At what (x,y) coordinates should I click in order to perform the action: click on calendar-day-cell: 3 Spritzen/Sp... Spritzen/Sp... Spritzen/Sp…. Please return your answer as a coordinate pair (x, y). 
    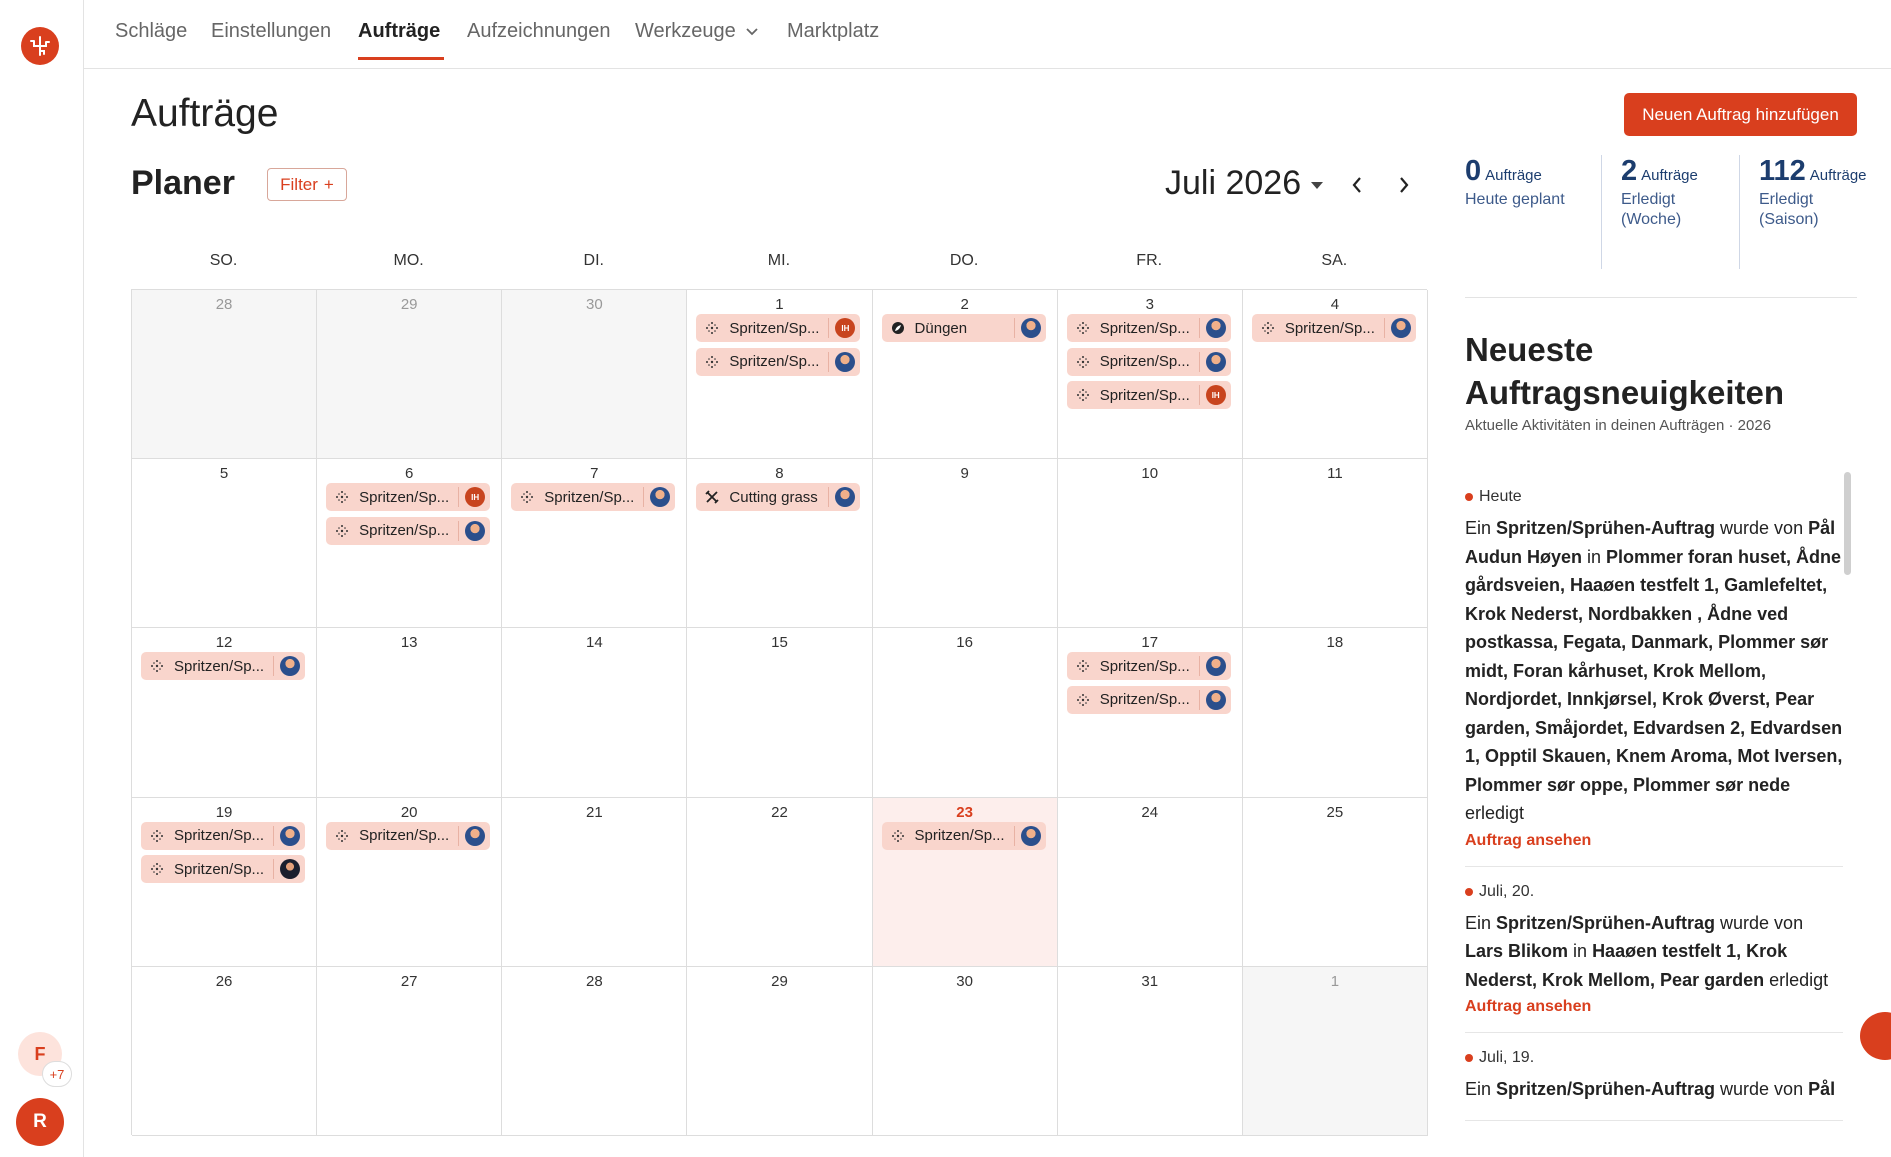
    Looking at the image, I should click on (1150, 375).